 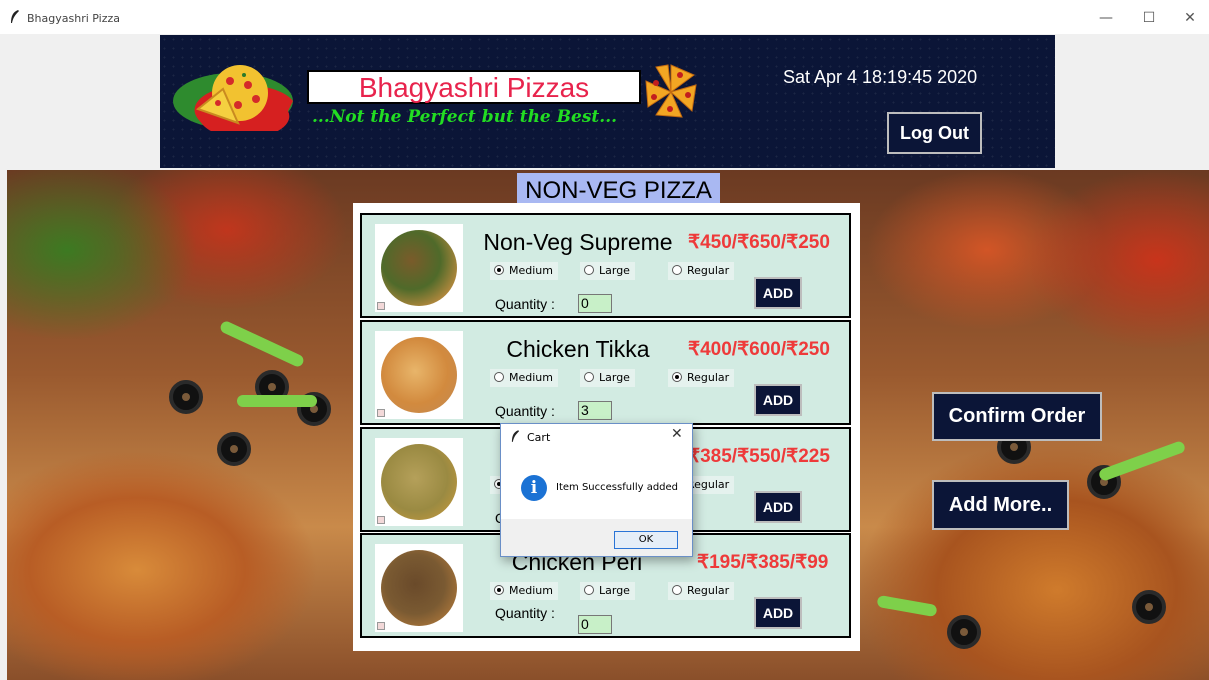 I want to click on window-titlebar: Bhagyashri Pizza — ☐ ✕, so click(x=604, y=17).